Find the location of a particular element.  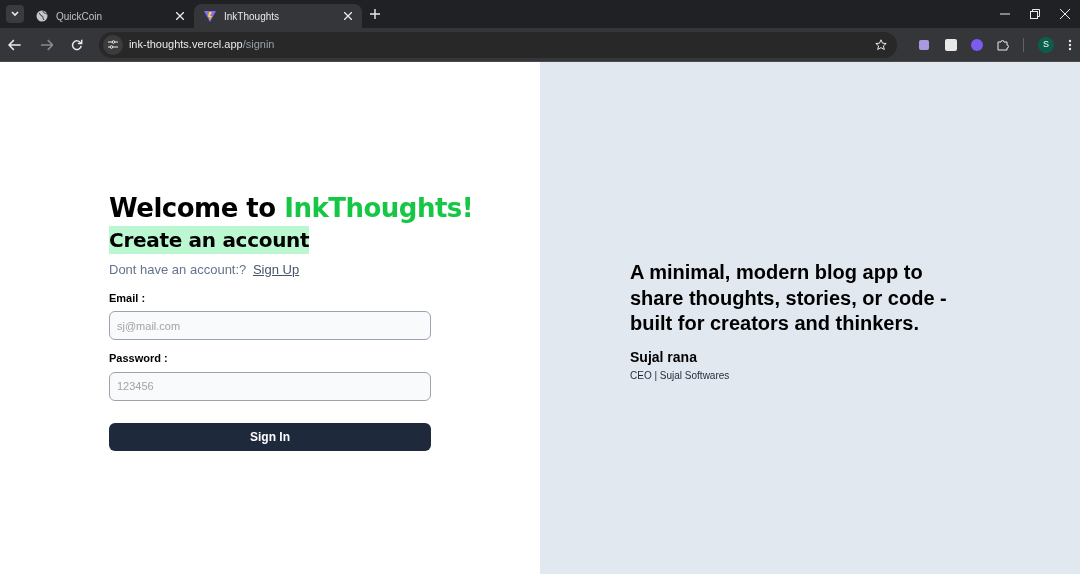

forward-icon is located at coordinates (46, 44).